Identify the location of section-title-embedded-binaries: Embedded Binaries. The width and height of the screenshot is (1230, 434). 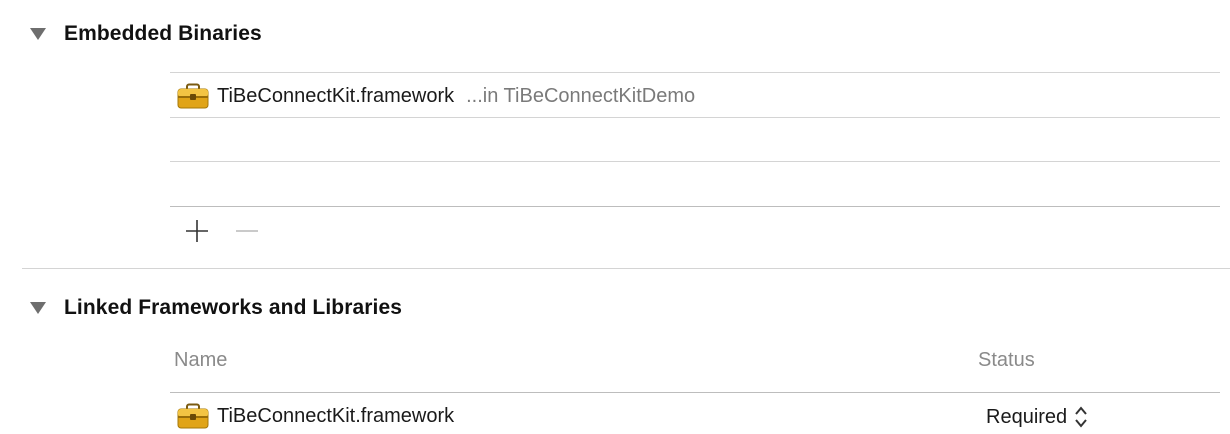
(163, 33).